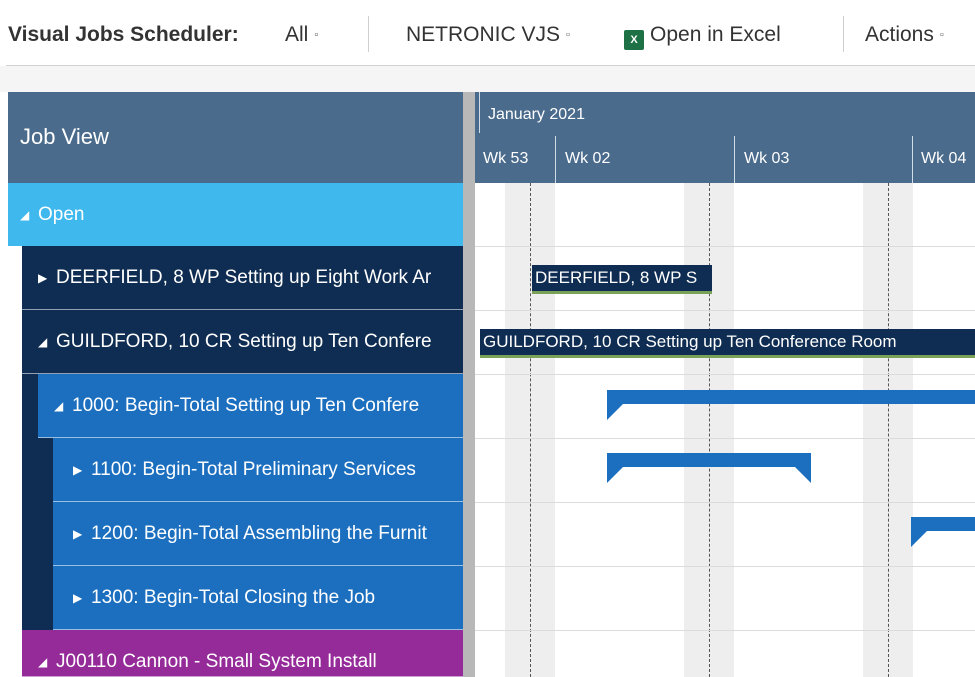  What do you see at coordinates (487, 79) in the screenshot?
I see `spacer` at bounding box center [487, 79].